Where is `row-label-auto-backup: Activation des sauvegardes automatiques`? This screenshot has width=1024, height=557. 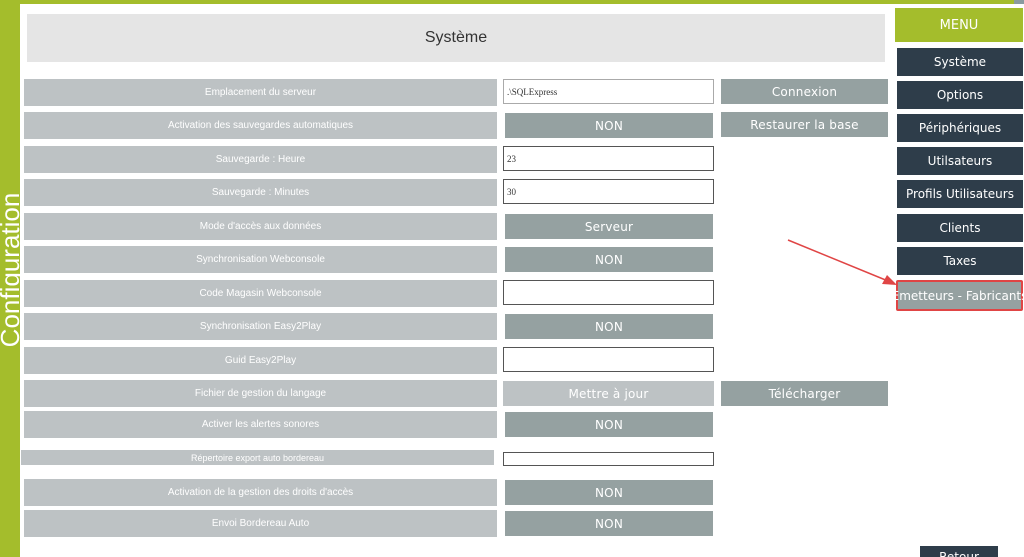
row-label-auto-backup: Activation des sauvegardes automatiques is located at coordinates (260, 125).